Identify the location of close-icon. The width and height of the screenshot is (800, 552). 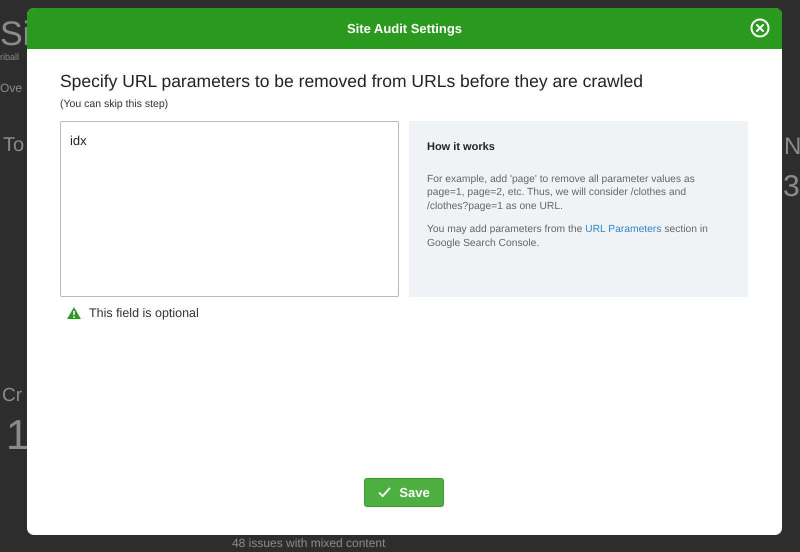
(760, 28).